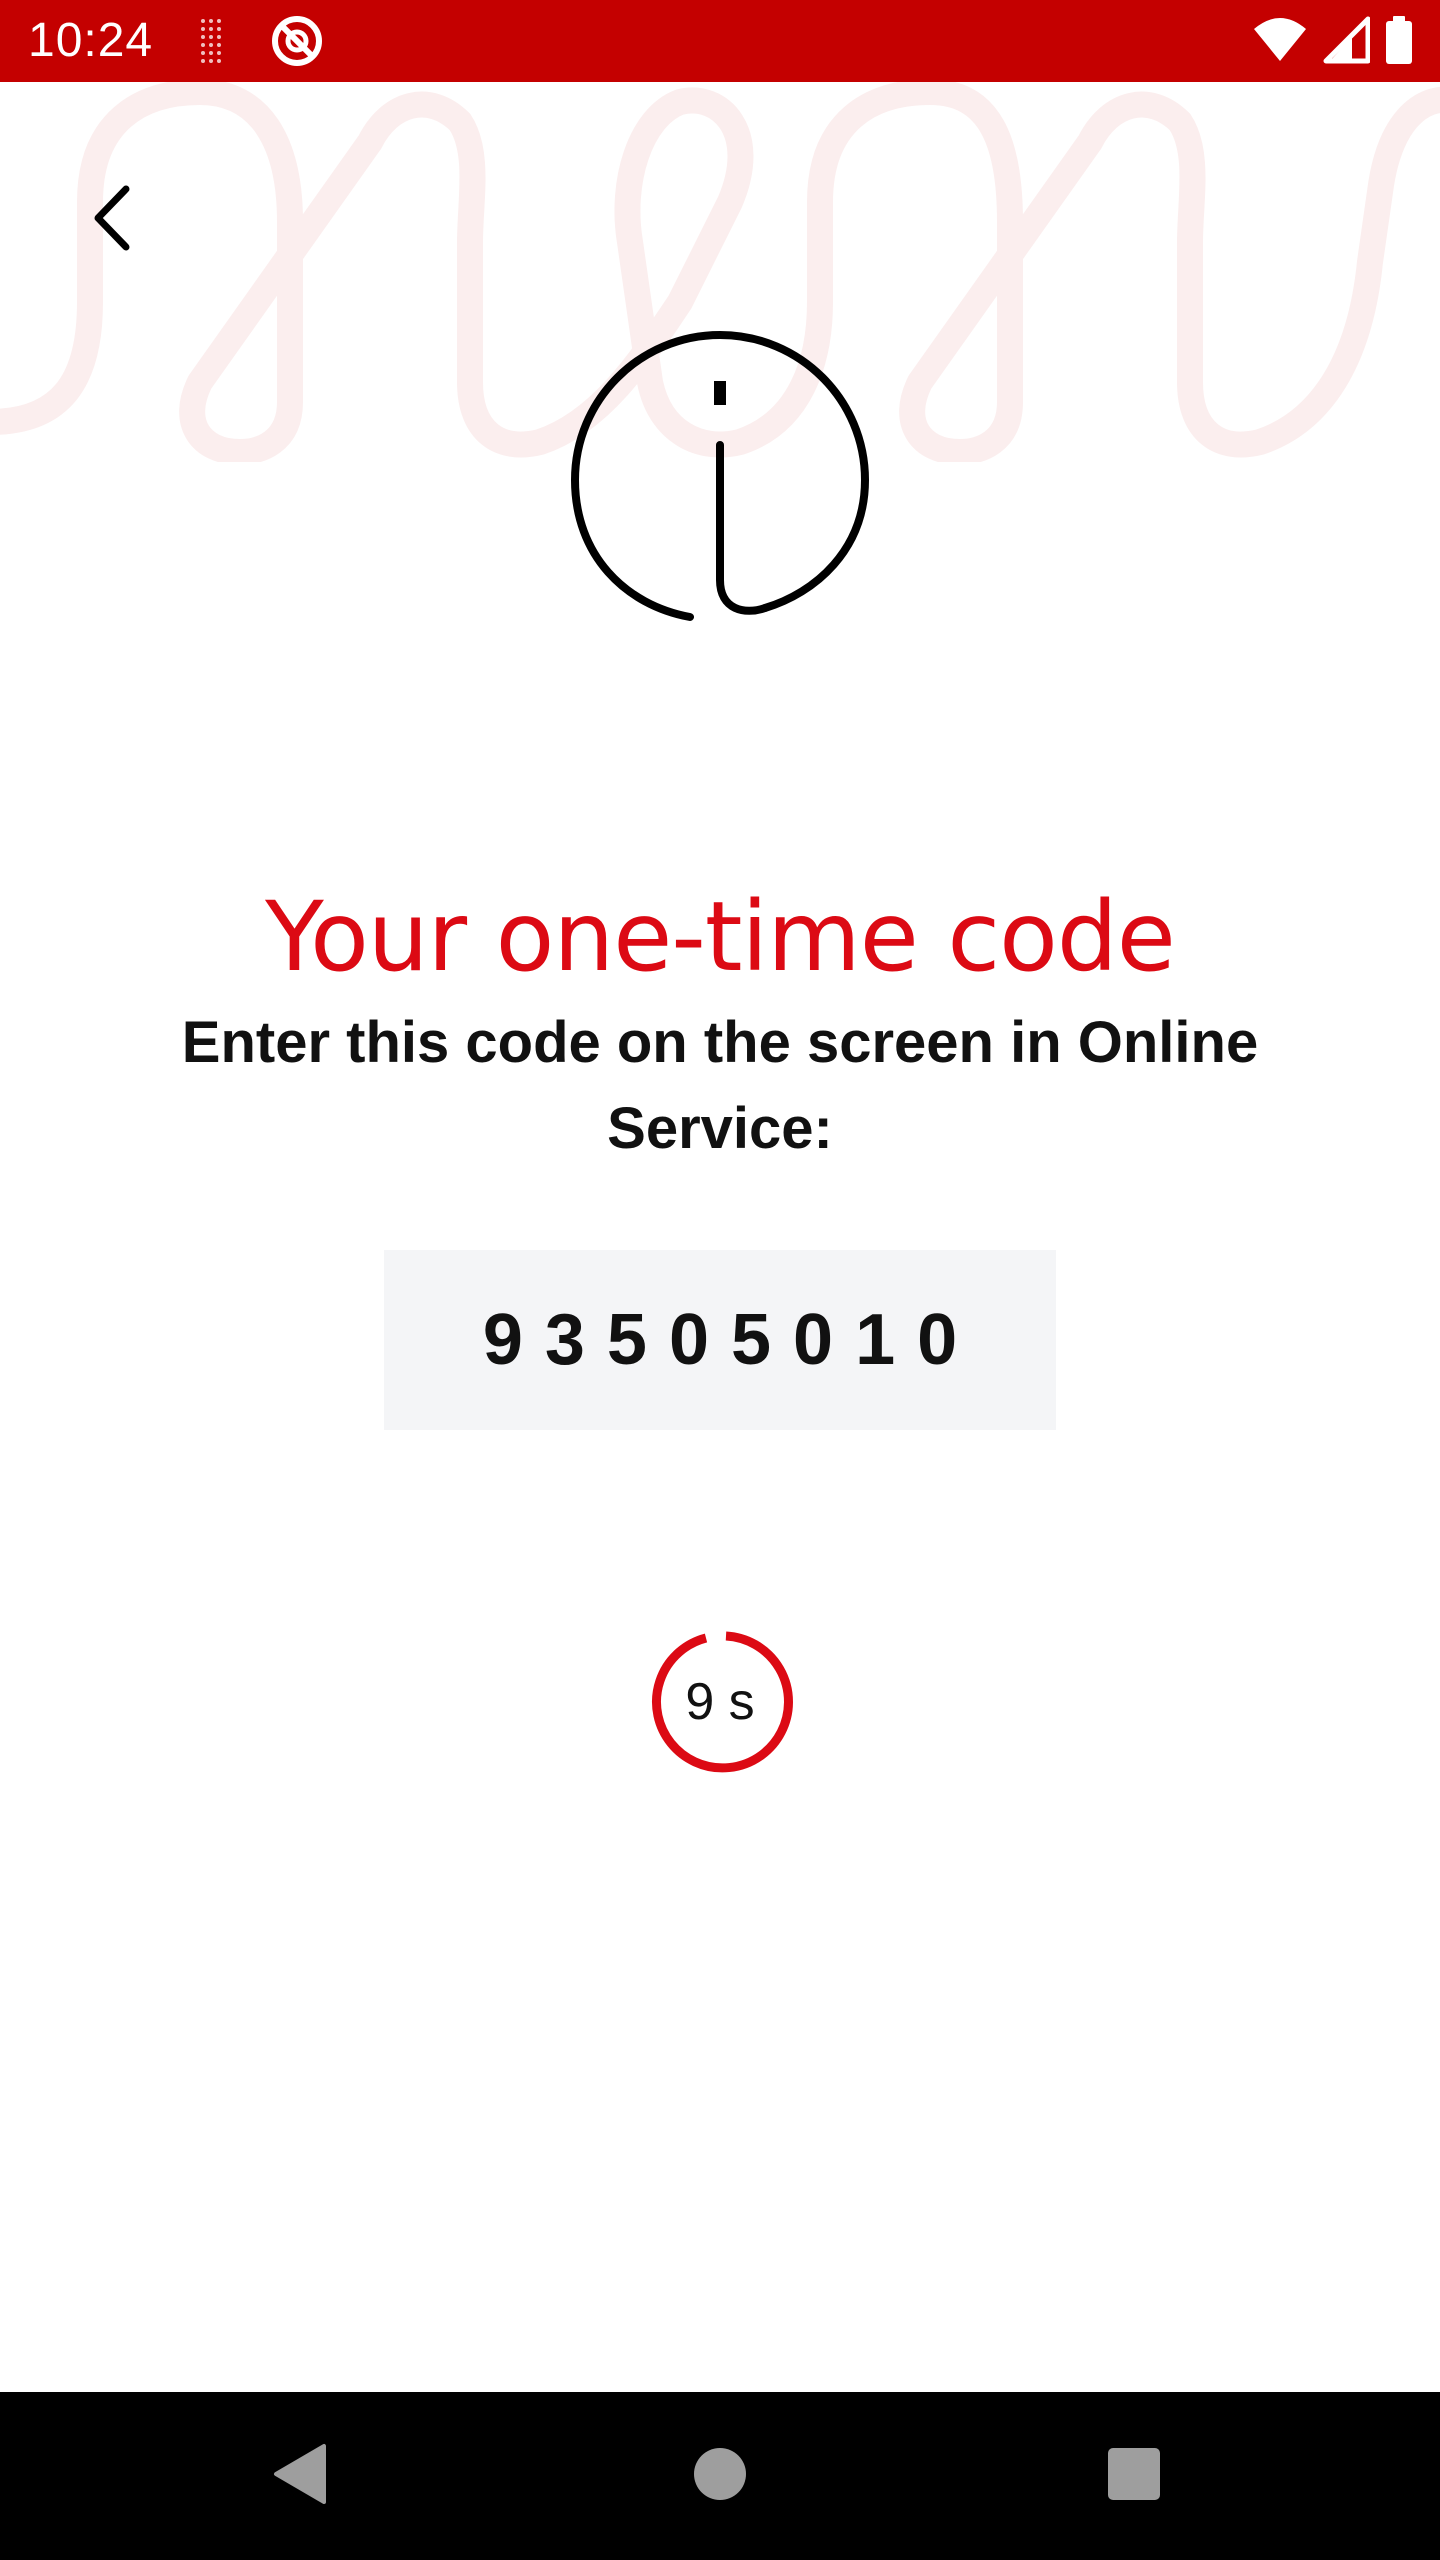 Image resolution: width=1440 pixels, height=2560 pixels. Describe the element at coordinates (1346, 42) in the screenshot. I see `cell-signal-icon` at that location.